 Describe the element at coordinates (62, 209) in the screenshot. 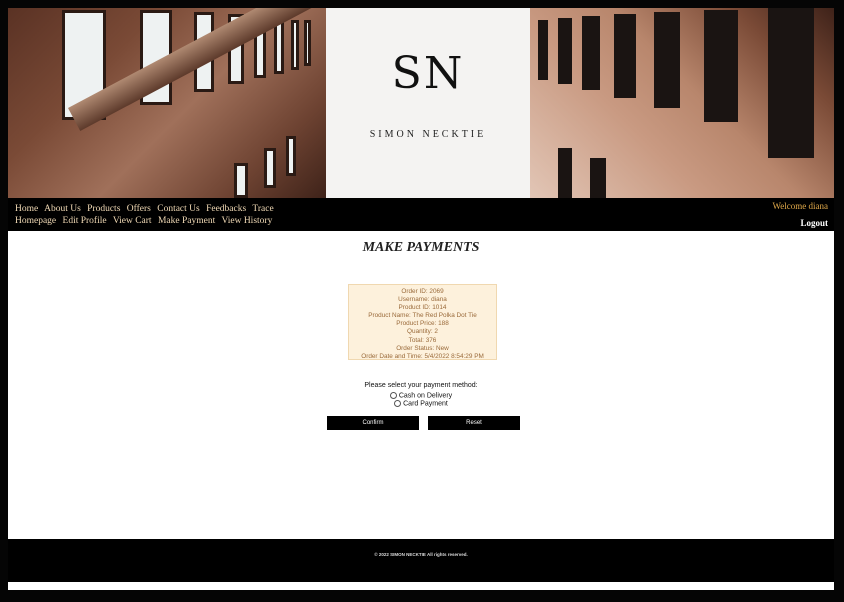

I see `nav-about-us: About Us` at that location.